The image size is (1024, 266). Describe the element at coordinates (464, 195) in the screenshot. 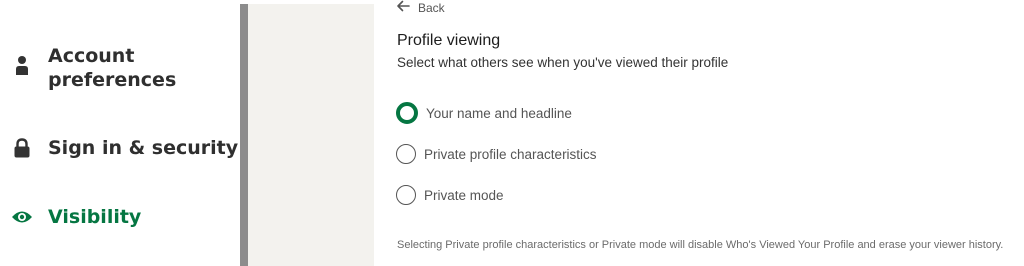

I see `option-label: Private mode` at that location.